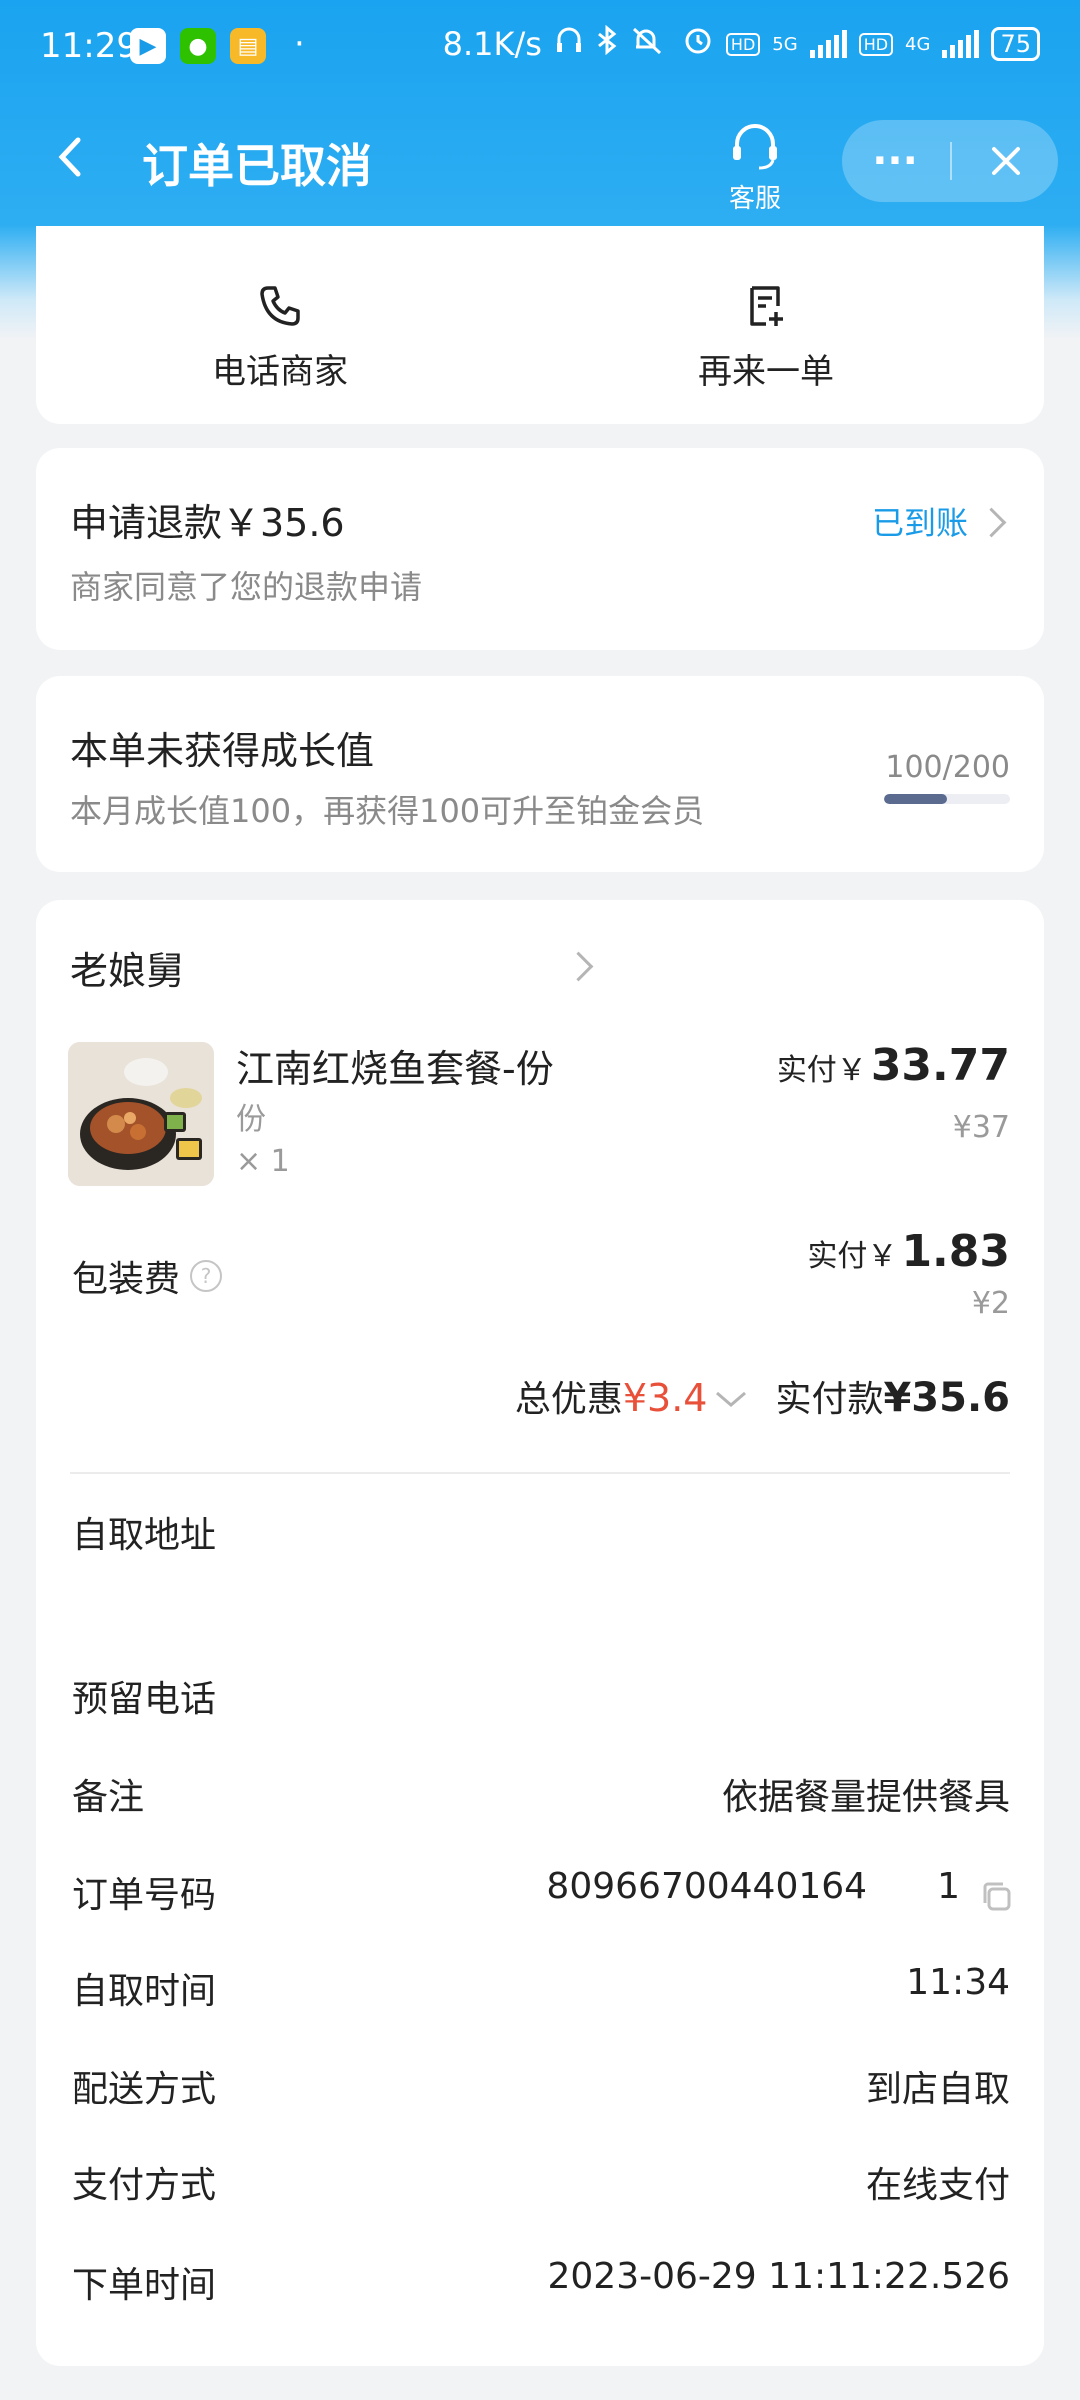  What do you see at coordinates (755, 147) in the screenshot?
I see `headset-icon` at bounding box center [755, 147].